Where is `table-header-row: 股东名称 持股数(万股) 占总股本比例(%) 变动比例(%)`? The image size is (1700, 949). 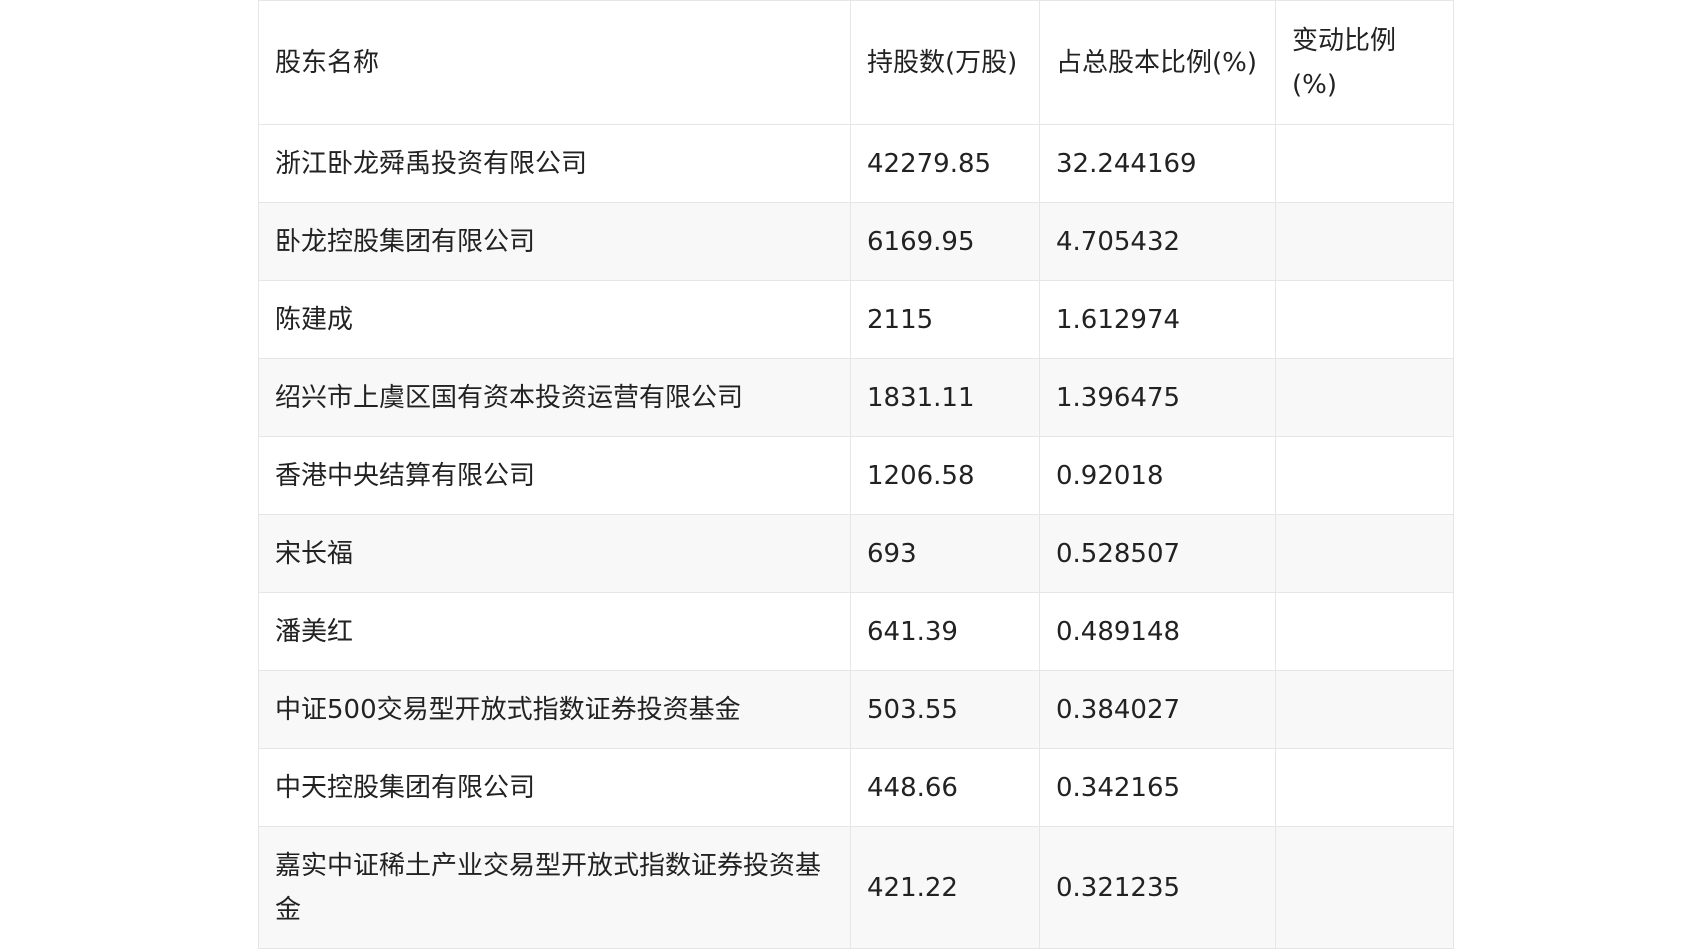 table-header-row: 股东名称 持股数(万股) 占总股本比例(%) 变动比例(%) is located at coordinates (856, 62).